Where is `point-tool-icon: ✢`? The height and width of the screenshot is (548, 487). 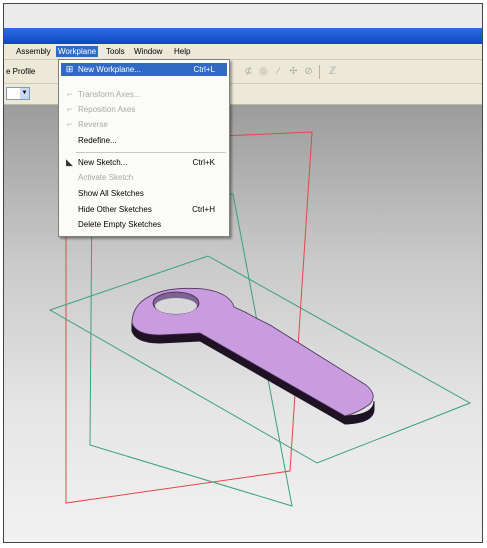
point-tool-icon: ✢ is located at coordinates (293, 72).